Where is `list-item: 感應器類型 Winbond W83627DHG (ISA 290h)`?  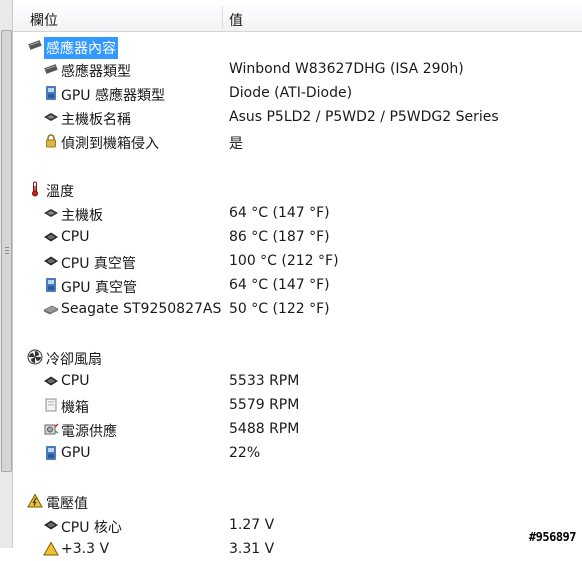
list-item: 感應器類型 Winbond W83627DHG (ISA 290h) is located at coordinates (297, 69).